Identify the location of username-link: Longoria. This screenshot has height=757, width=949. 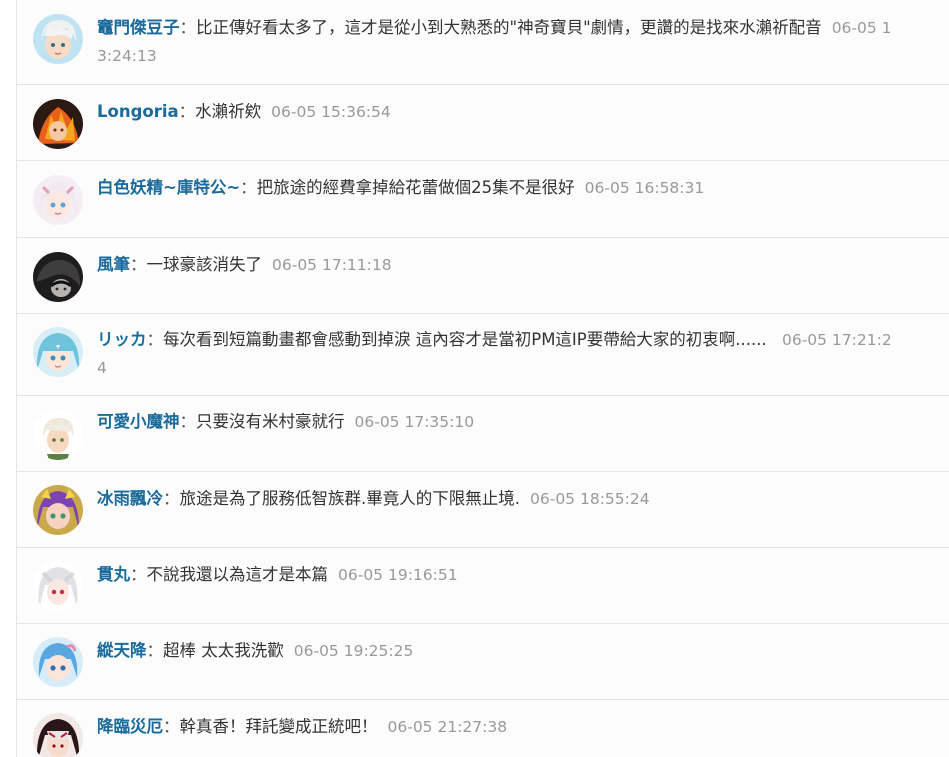
(138, 111).